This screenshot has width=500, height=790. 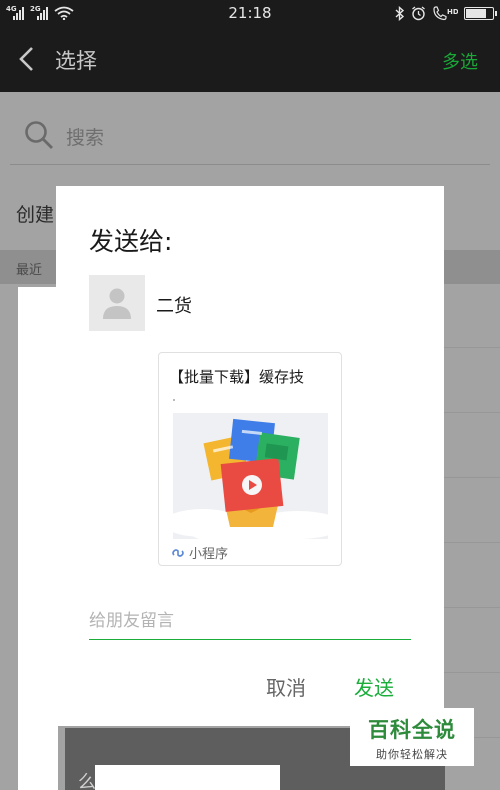 I want to click on watermark-title: 百科全说, so click(x=412, y=730).